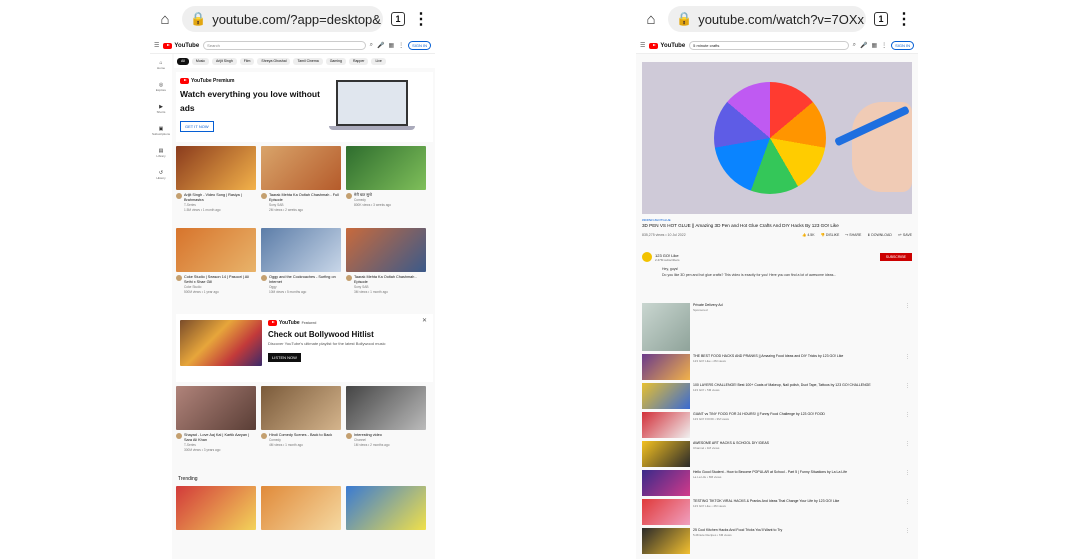 Image resolution: width=1068 pixels, height=559 pixels. Describe the element at coordinates (197, 126) in the screenshot. I see `get-it-now-button: GET IT NOW` at that location.